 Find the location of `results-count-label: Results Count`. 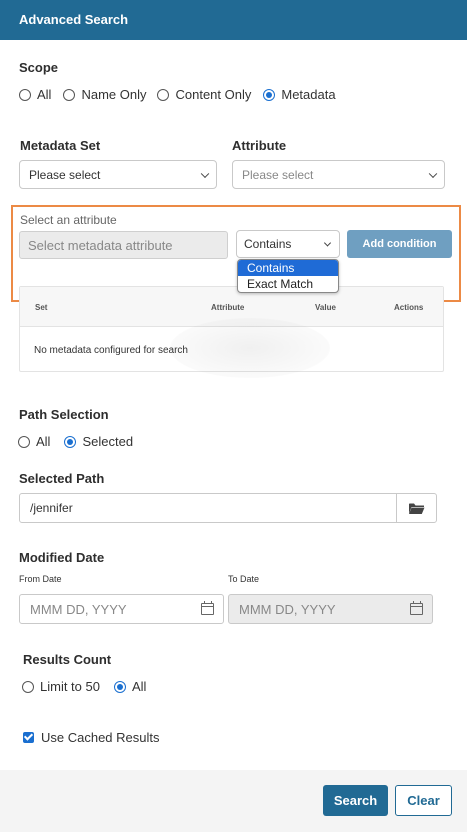

results-count-label: Results Count is located at coordinates (67, 659).